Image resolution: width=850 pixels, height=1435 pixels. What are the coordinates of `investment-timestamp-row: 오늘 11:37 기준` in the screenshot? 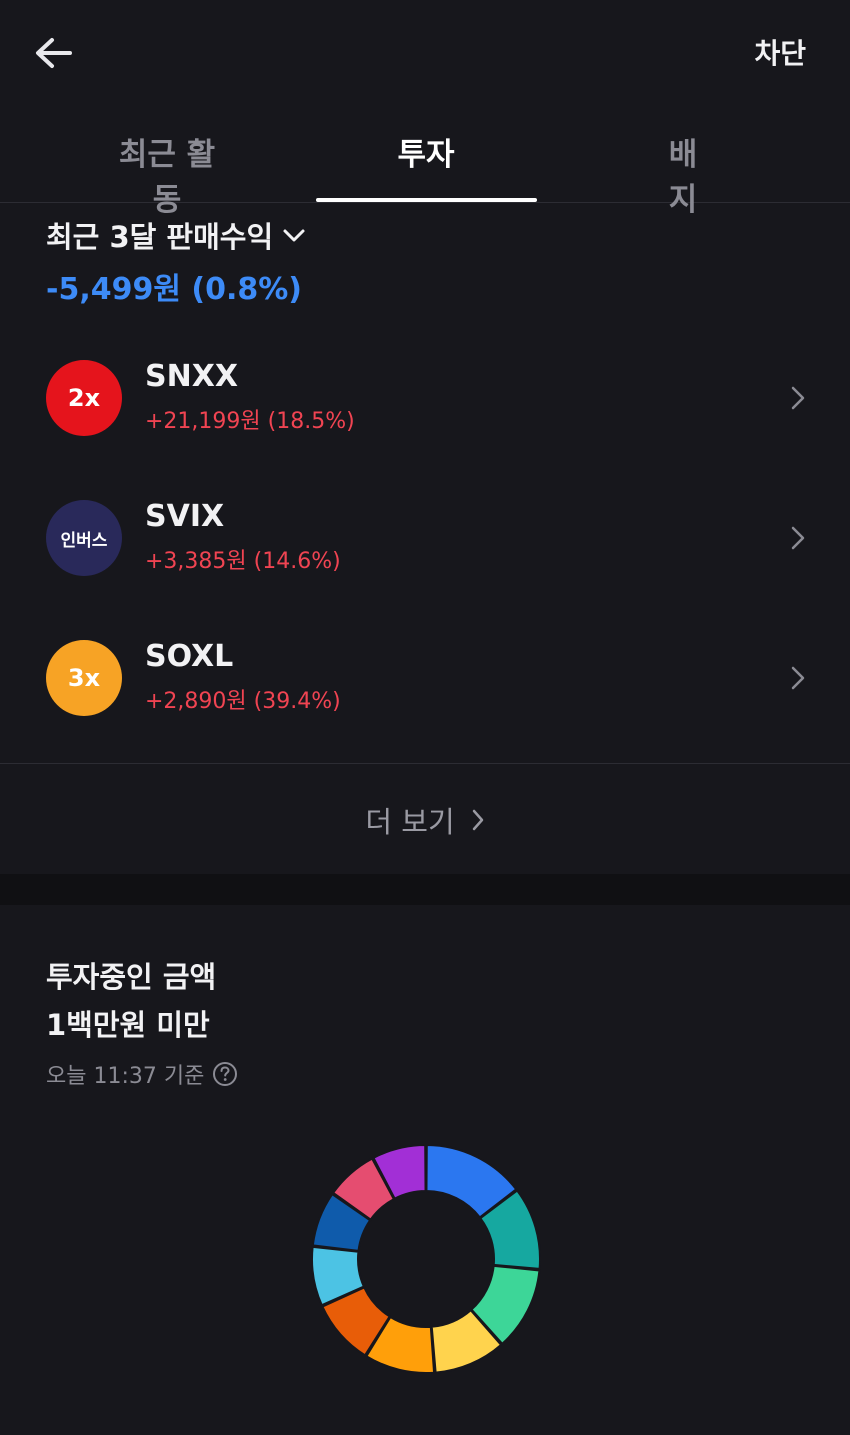 It's located at (142, 1074).